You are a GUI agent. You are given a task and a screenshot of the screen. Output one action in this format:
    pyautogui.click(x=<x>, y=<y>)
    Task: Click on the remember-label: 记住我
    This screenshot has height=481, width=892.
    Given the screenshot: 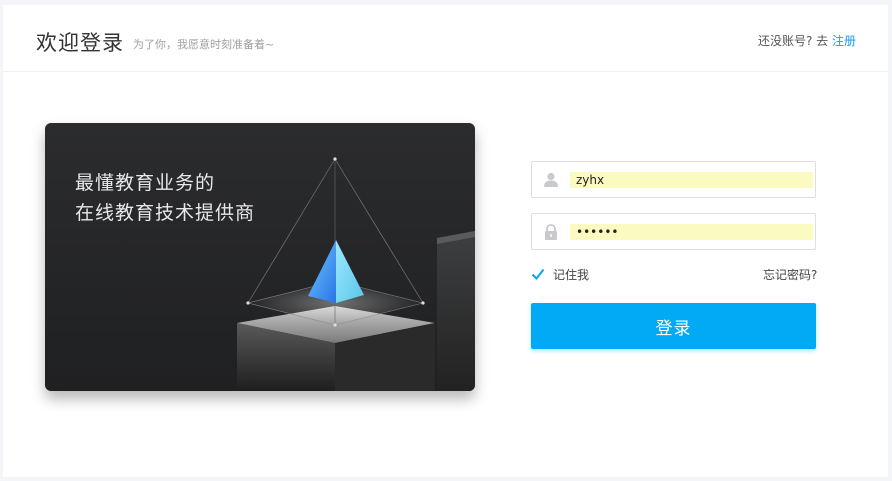 What is the action you would take?
    pyautogui.click(x=571, y=275)
    